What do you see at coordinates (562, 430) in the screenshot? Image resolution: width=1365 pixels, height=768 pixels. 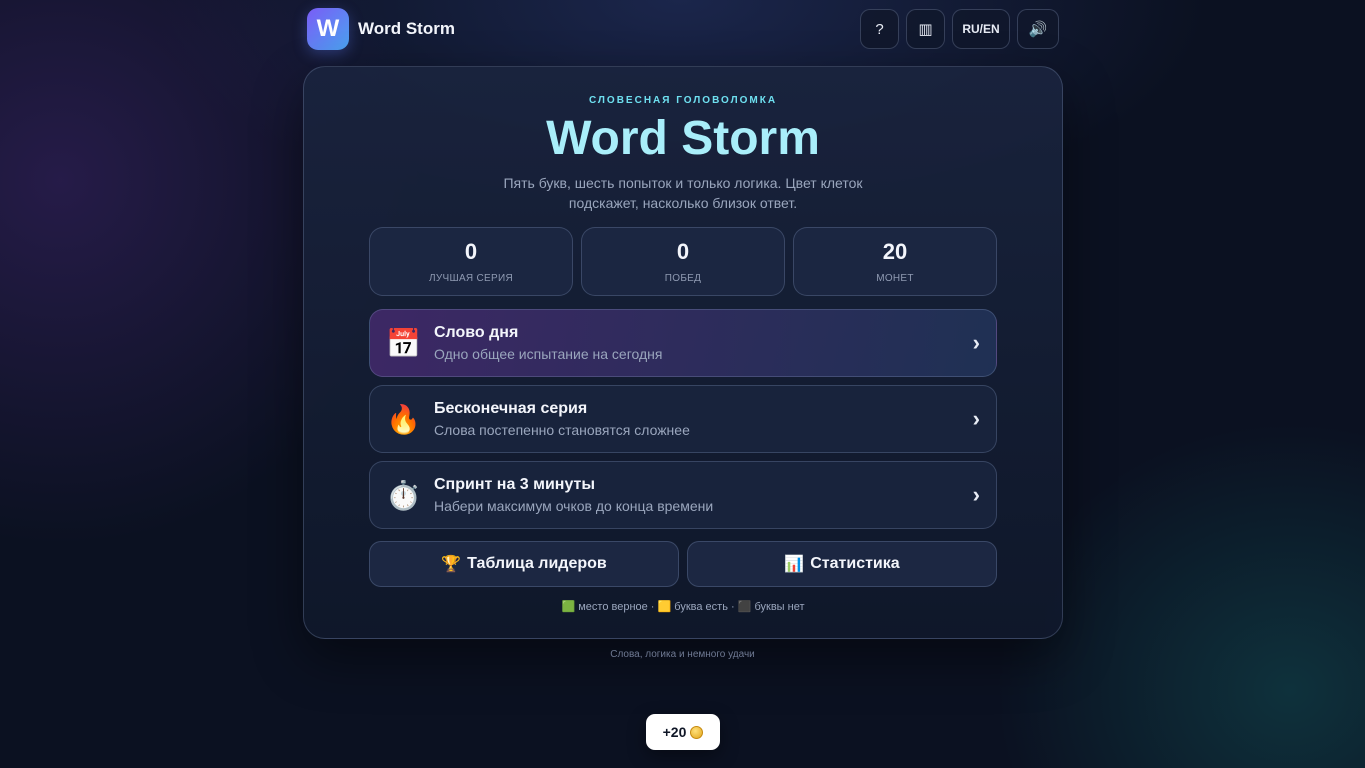 I see `mode-description: Слова постепенно становятся сложнее` at bounding box center [562, 430].